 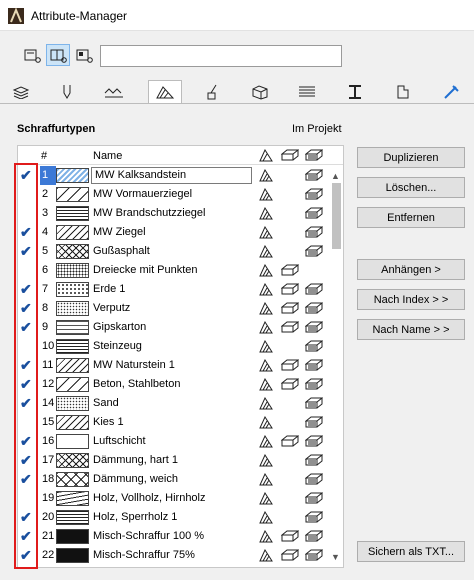 What do you see at coordinates (173, 289) in the screenshot?
I see `list-item: ✔ 7 Erde 1` at bounding box center [173, 289].